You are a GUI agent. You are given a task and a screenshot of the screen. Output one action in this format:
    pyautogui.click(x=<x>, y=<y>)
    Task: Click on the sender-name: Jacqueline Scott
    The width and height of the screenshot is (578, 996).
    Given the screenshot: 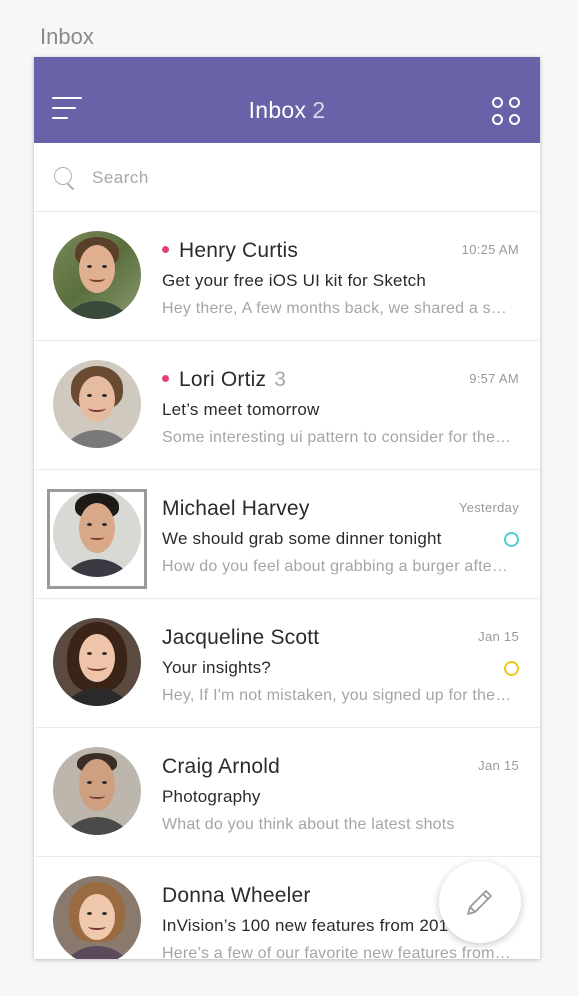 What is the action you would take?
    pyautogui.click(x=240, y=638)
    